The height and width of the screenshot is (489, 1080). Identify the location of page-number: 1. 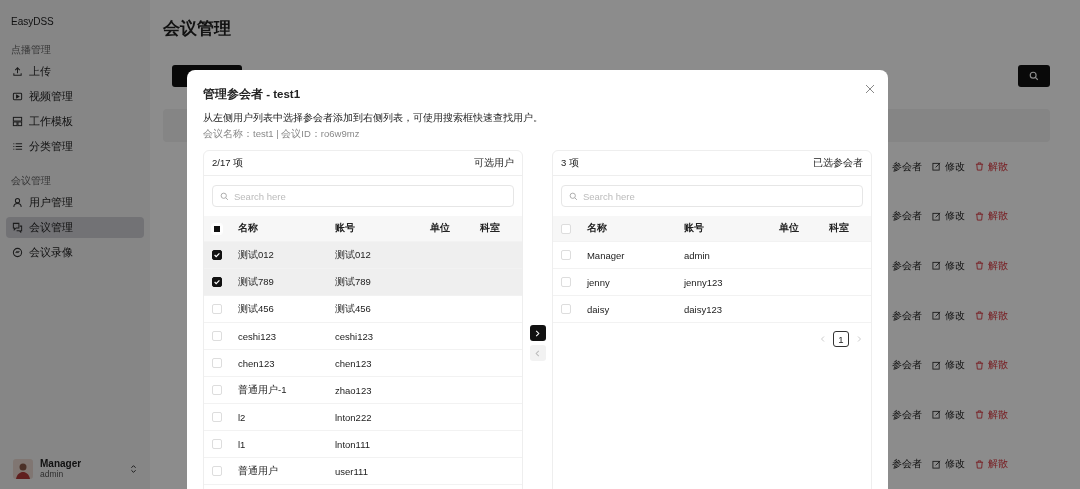
(841, 339).